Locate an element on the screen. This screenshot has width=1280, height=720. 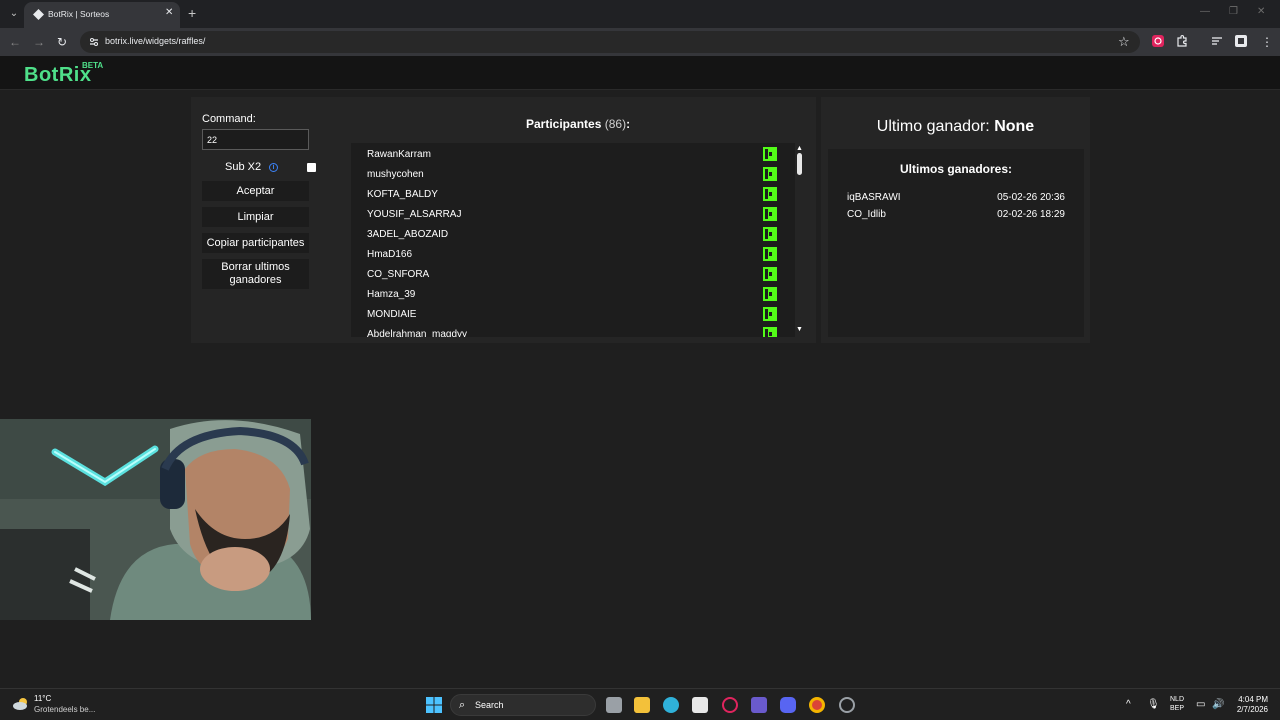
chrome-icon is located at coordinates (817, 705).